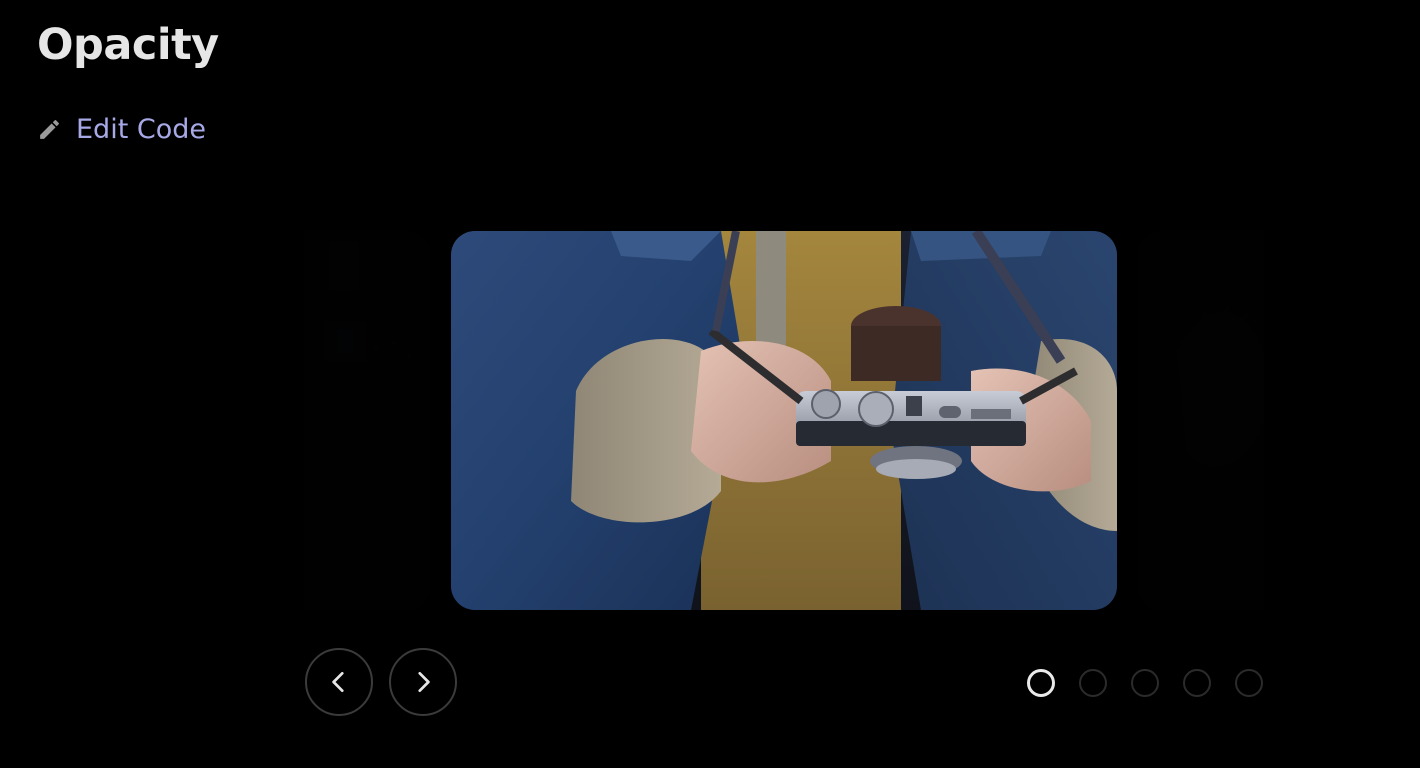 The height and width of the screenshot is (768, 1420). I want to click on page-title: Opacity, so click(128, 45).